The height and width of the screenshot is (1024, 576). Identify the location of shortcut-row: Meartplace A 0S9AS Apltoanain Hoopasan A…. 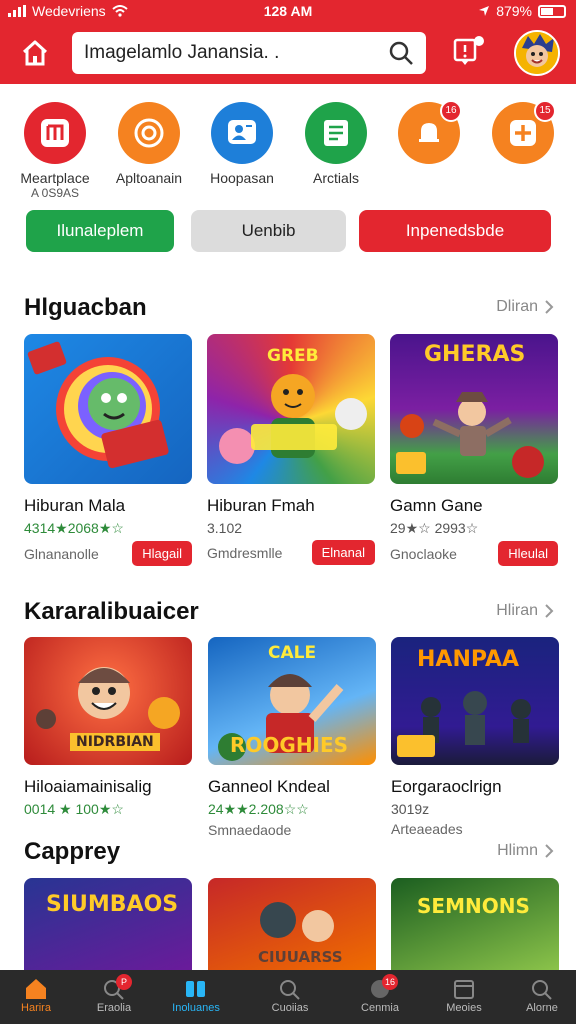
(288, 151).